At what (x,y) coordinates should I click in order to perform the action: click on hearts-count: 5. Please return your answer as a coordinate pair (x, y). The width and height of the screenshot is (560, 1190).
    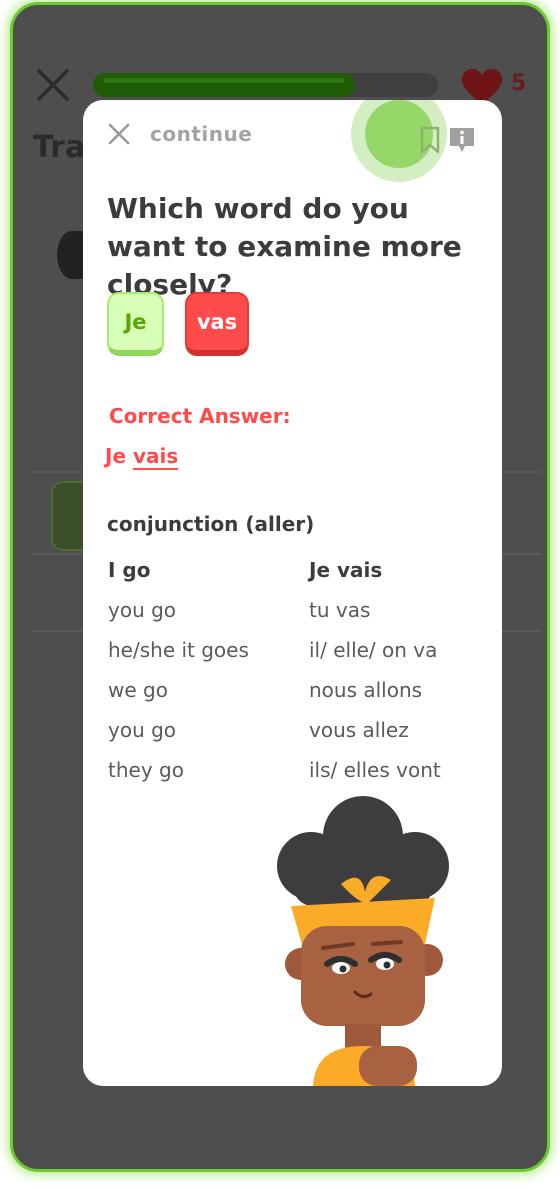
    Looking at the image, I should click on (519, 83).